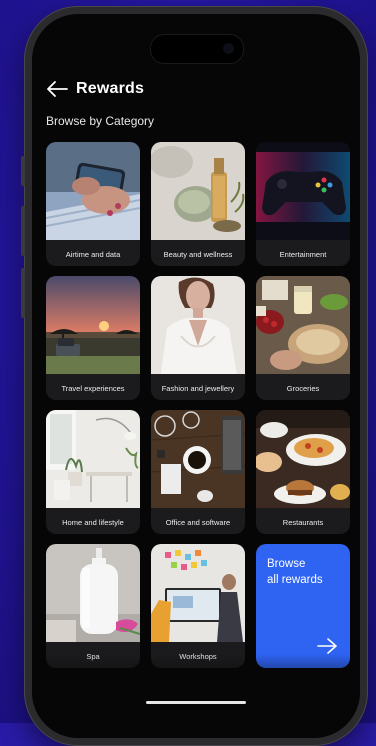  Describe the element at coordinates (196, 702) in the screenshot. I see `home-indicator` at that location.